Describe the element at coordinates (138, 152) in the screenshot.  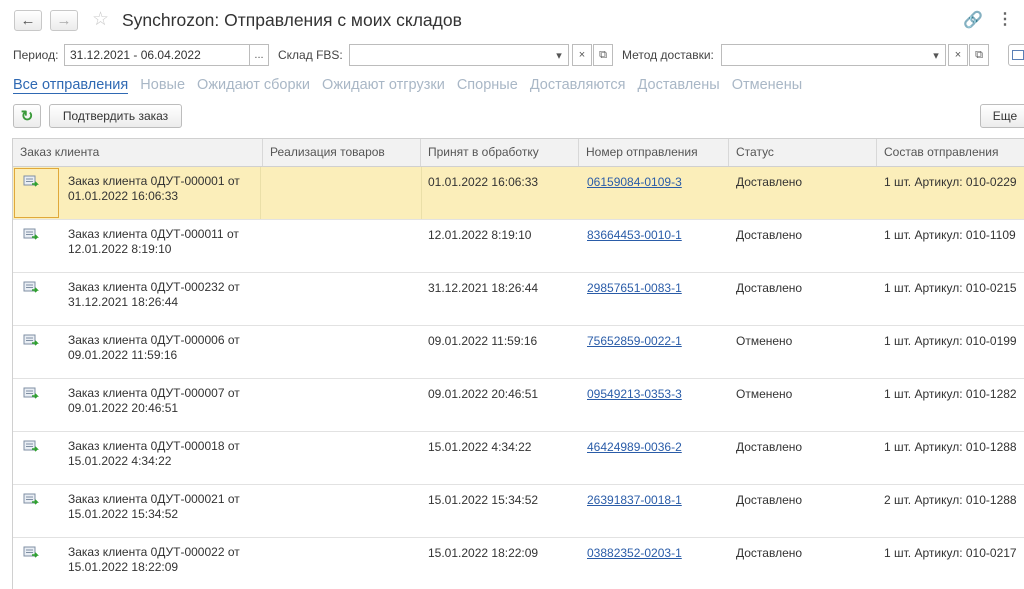
I see `column-order: Заказ клиента` at that location.